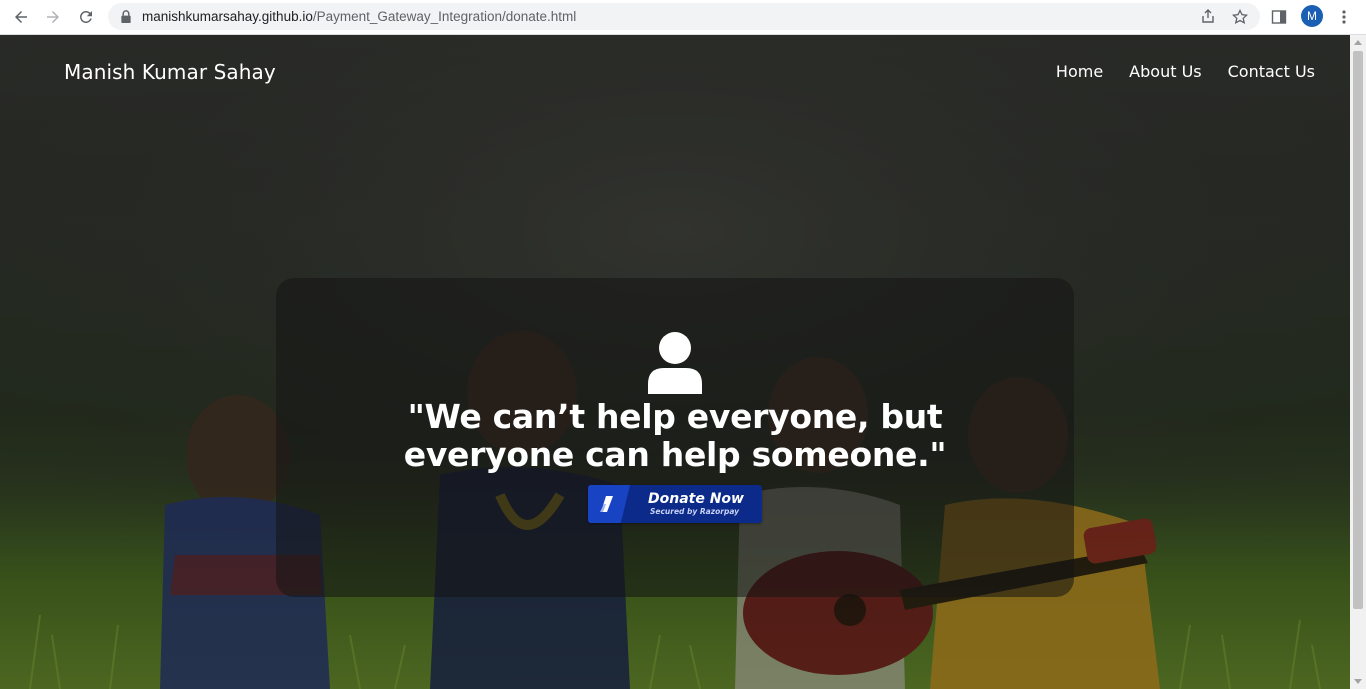  I want to click on reload-icon, so click(86, 17).